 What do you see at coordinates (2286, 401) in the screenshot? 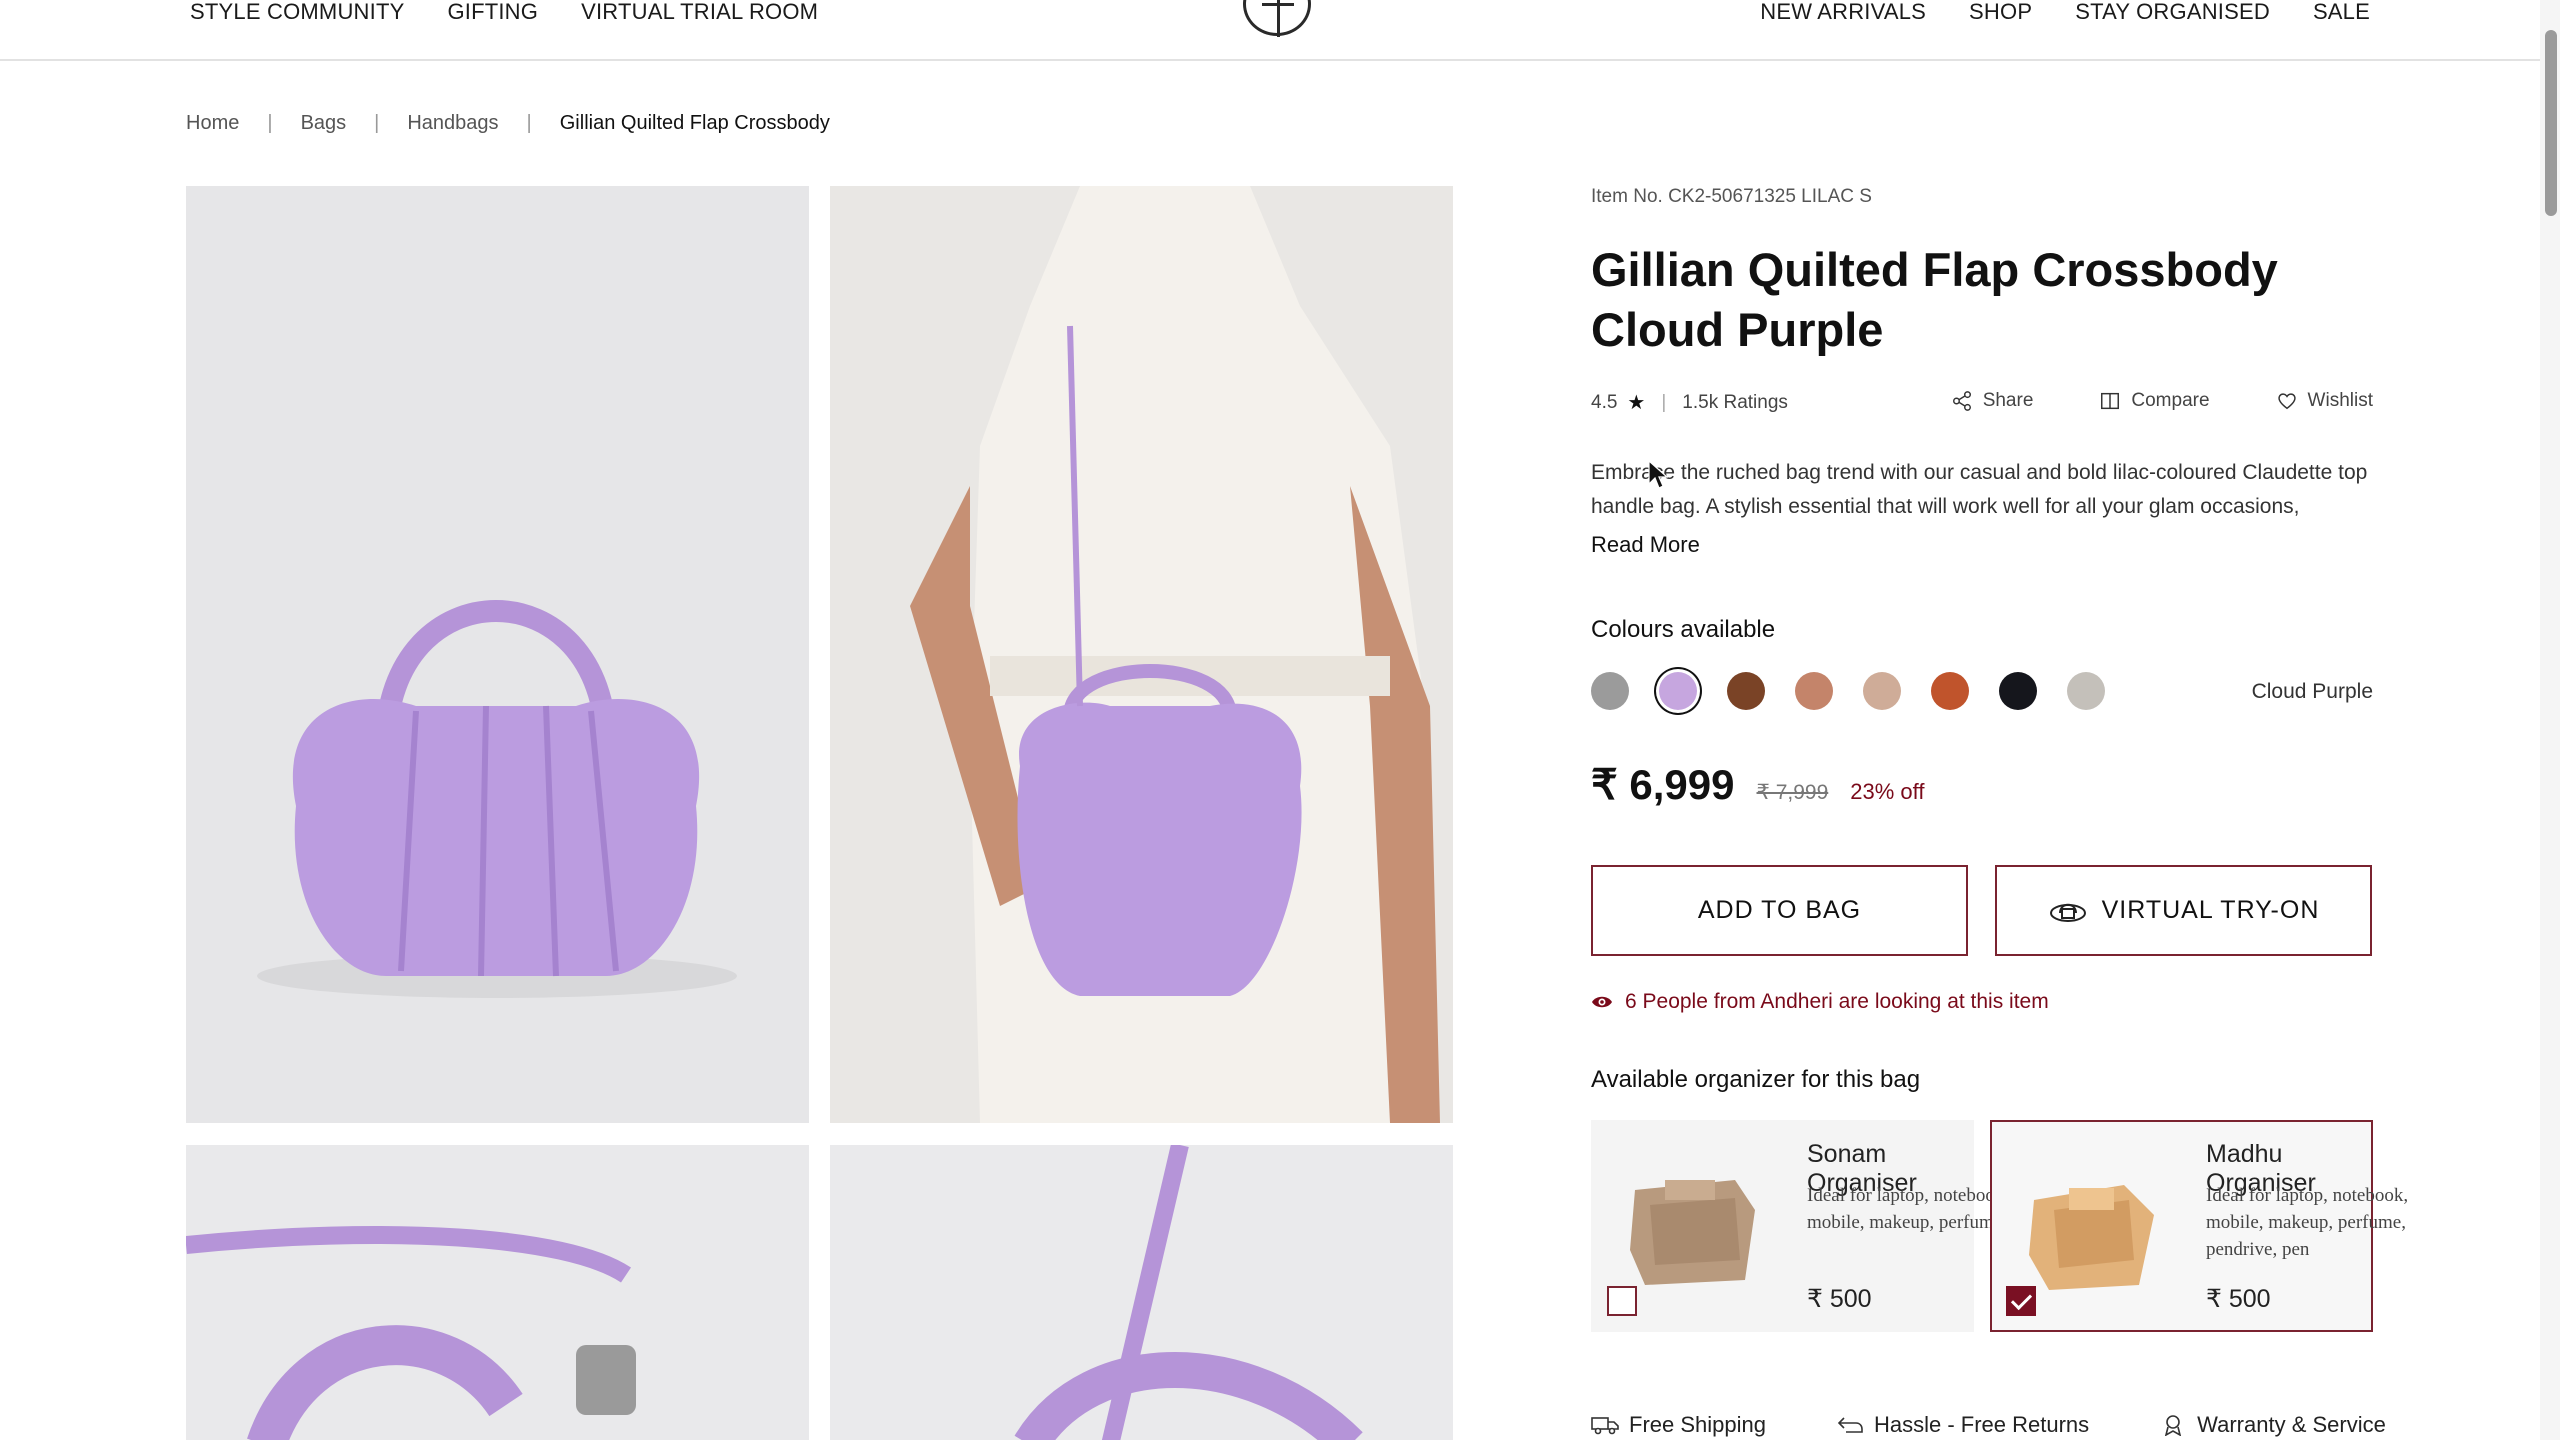
I see `heart-icon` at bounding box center [2286, 401].